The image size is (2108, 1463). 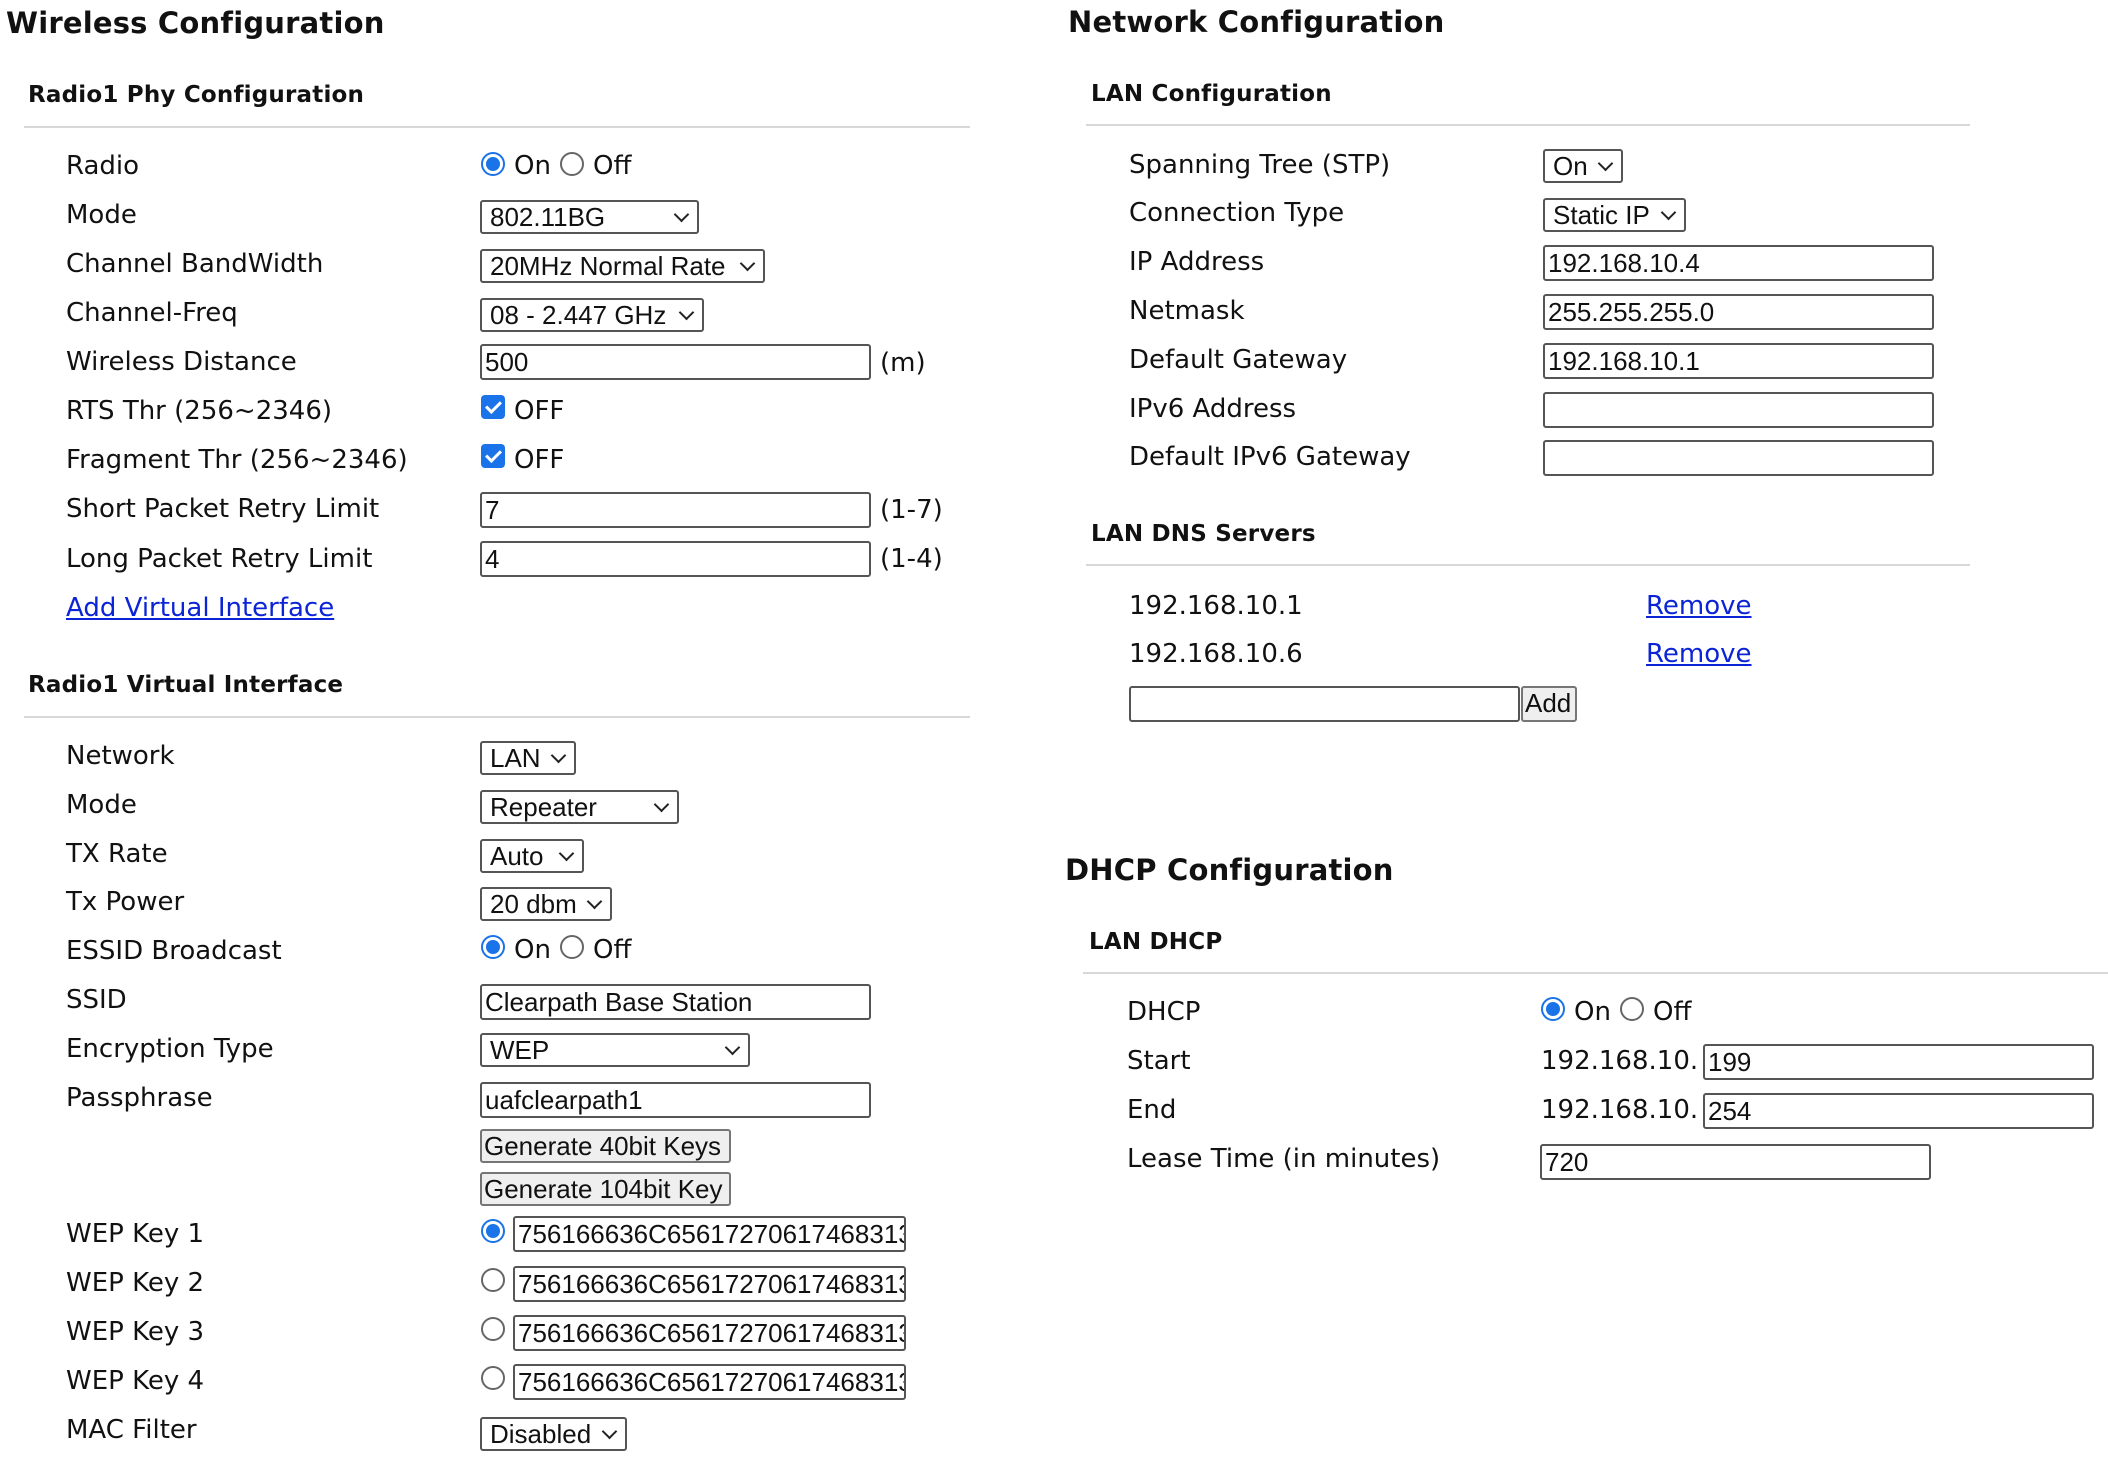 I want to click on ipv6-address-input, so click(x=1738, y=410).